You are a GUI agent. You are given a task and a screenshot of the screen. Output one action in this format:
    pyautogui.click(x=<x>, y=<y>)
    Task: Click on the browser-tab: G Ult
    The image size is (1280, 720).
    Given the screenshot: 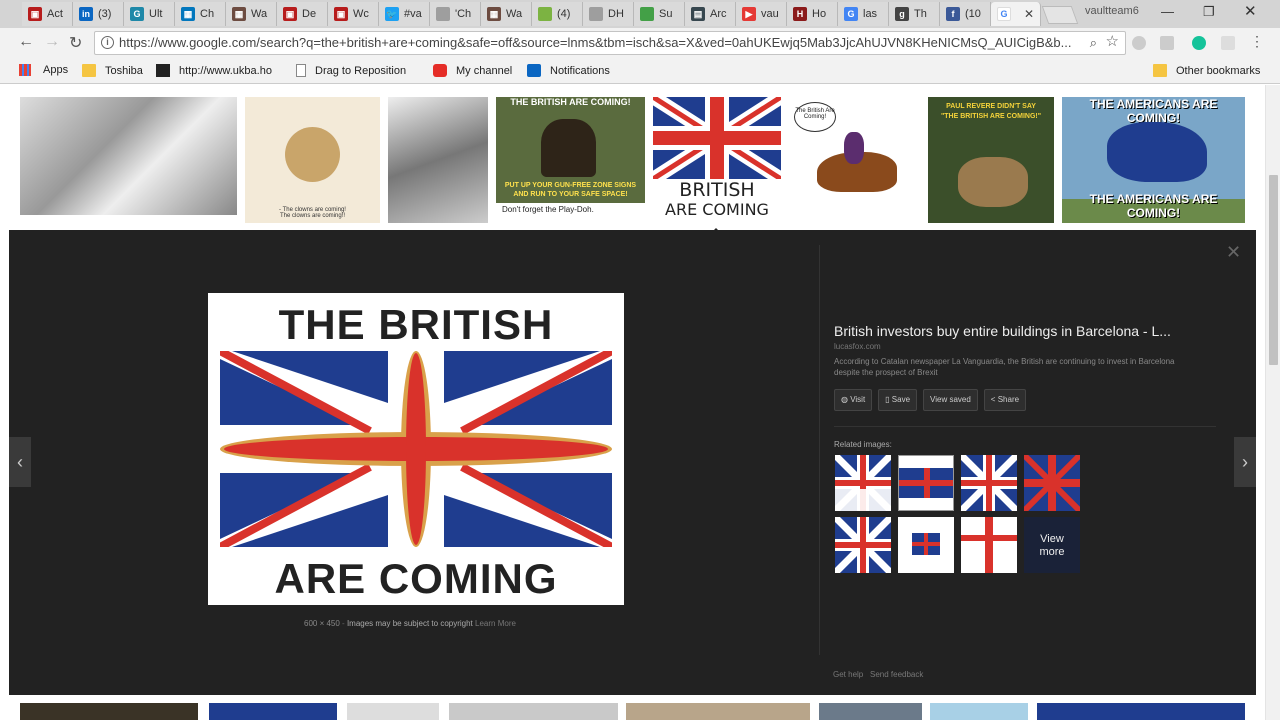 What is the action you would take?
    pyautogui.click(x=149, y=14)
    